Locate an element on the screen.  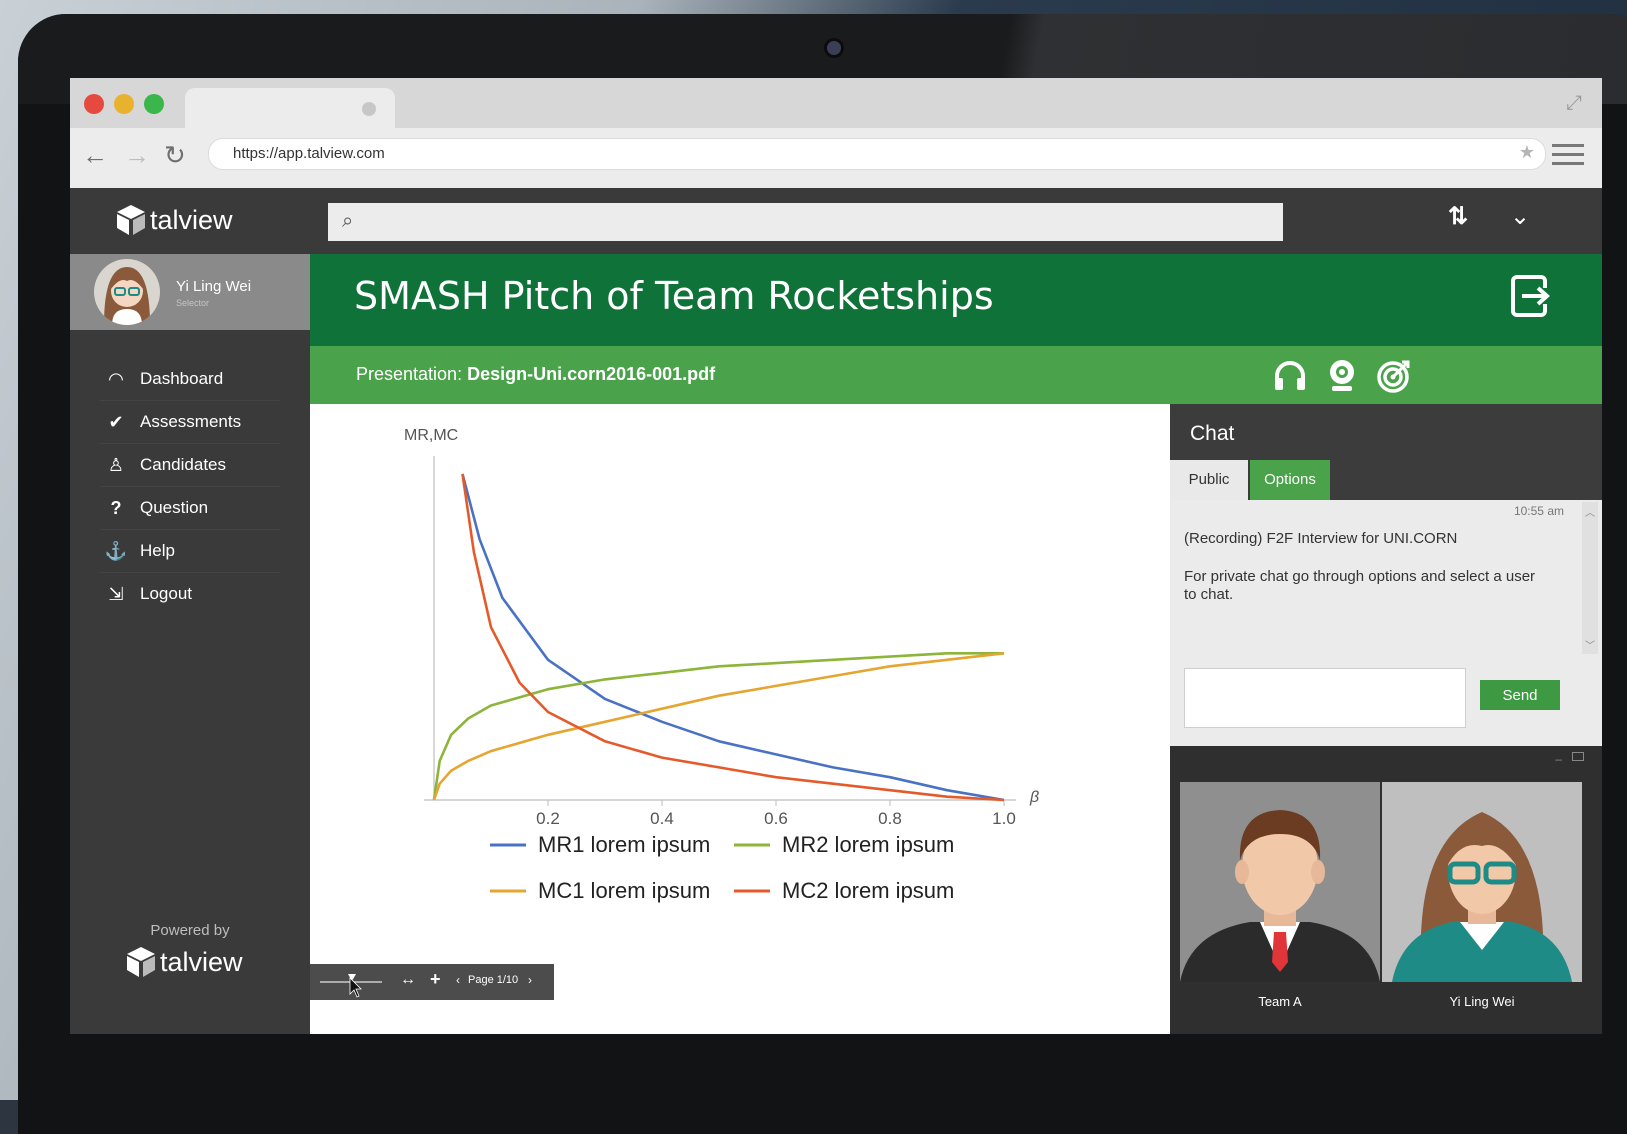
logo-text: talview is located at coordinates (191, 219).